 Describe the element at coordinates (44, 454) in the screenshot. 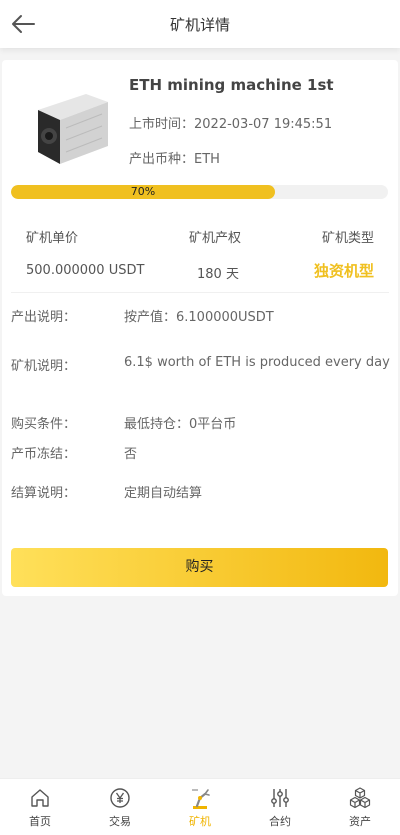

I see `coin-freeze-label: 产币冻结：` at that location.